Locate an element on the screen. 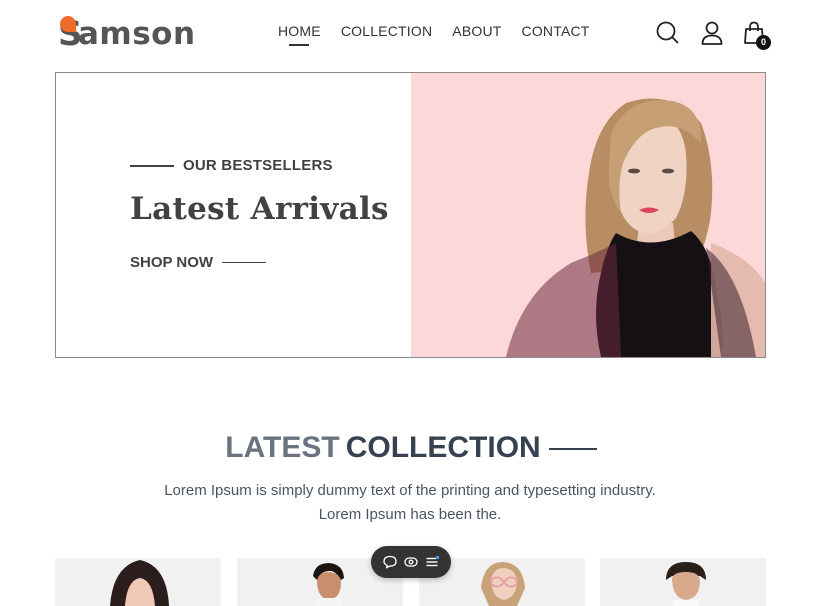  menu-icon is located at coordinates (432, 562).